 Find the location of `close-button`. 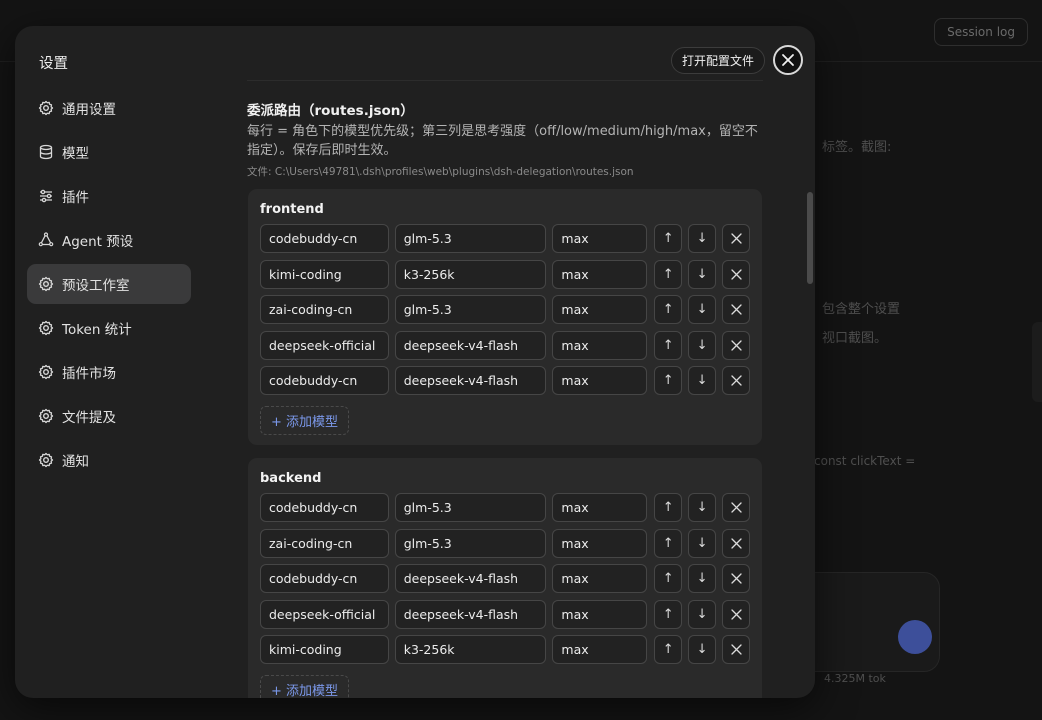

close-button is located at coordinates (788, 60).